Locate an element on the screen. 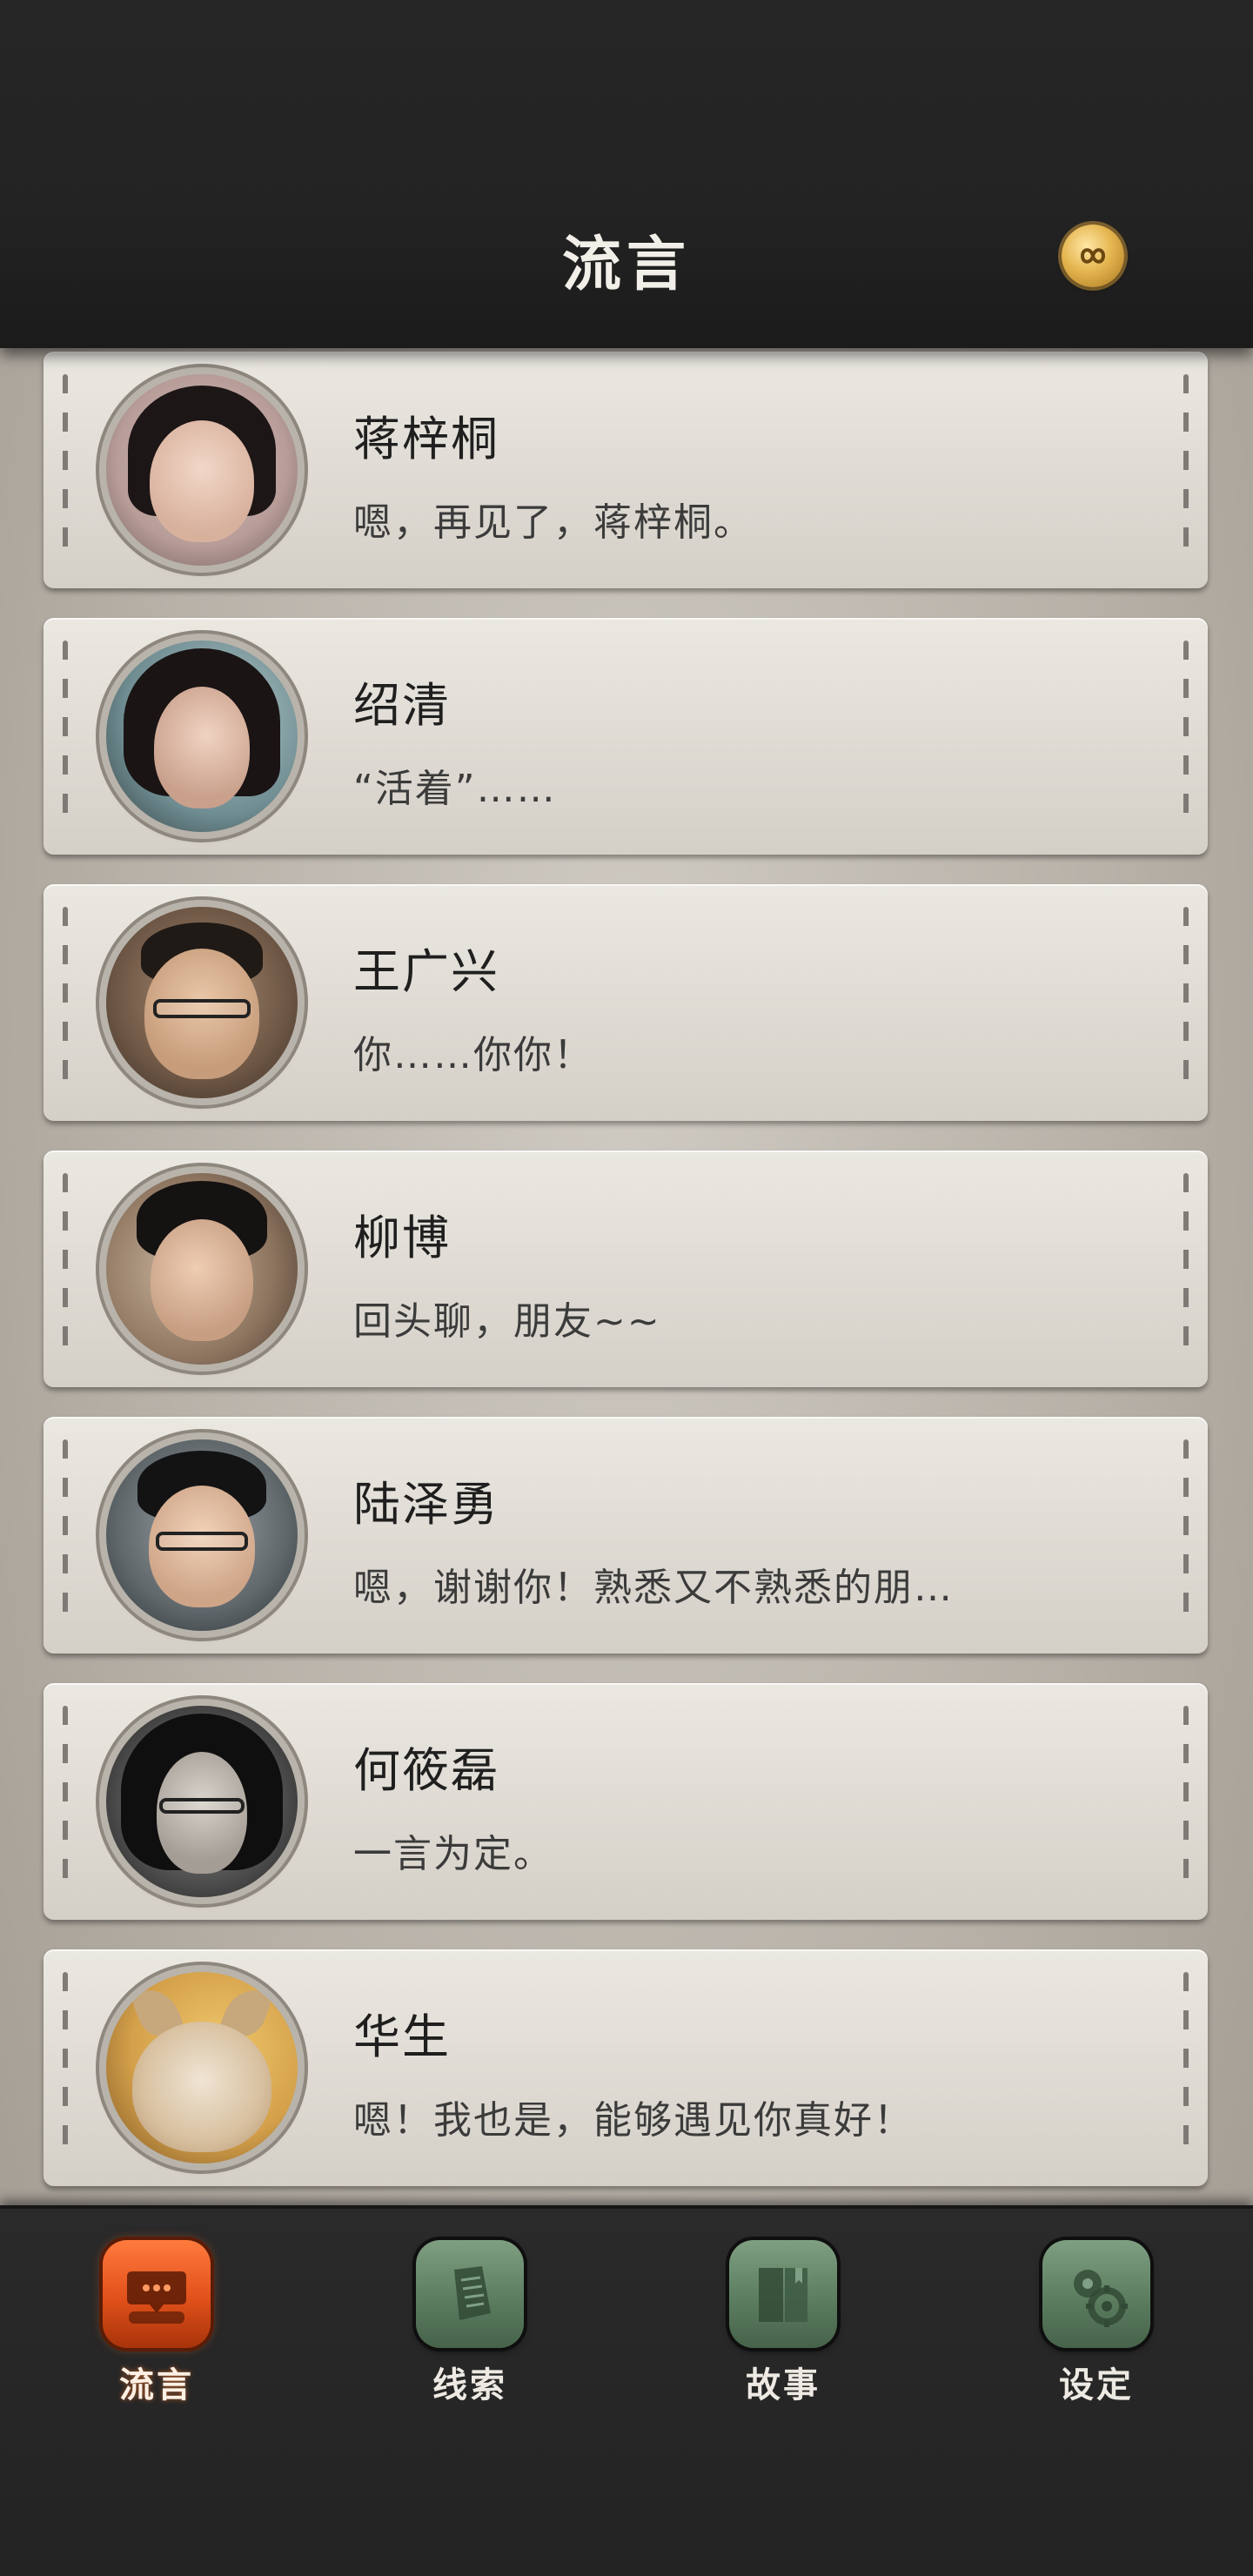  contact-name: 王广兴 is located at coordinates (426, 971).